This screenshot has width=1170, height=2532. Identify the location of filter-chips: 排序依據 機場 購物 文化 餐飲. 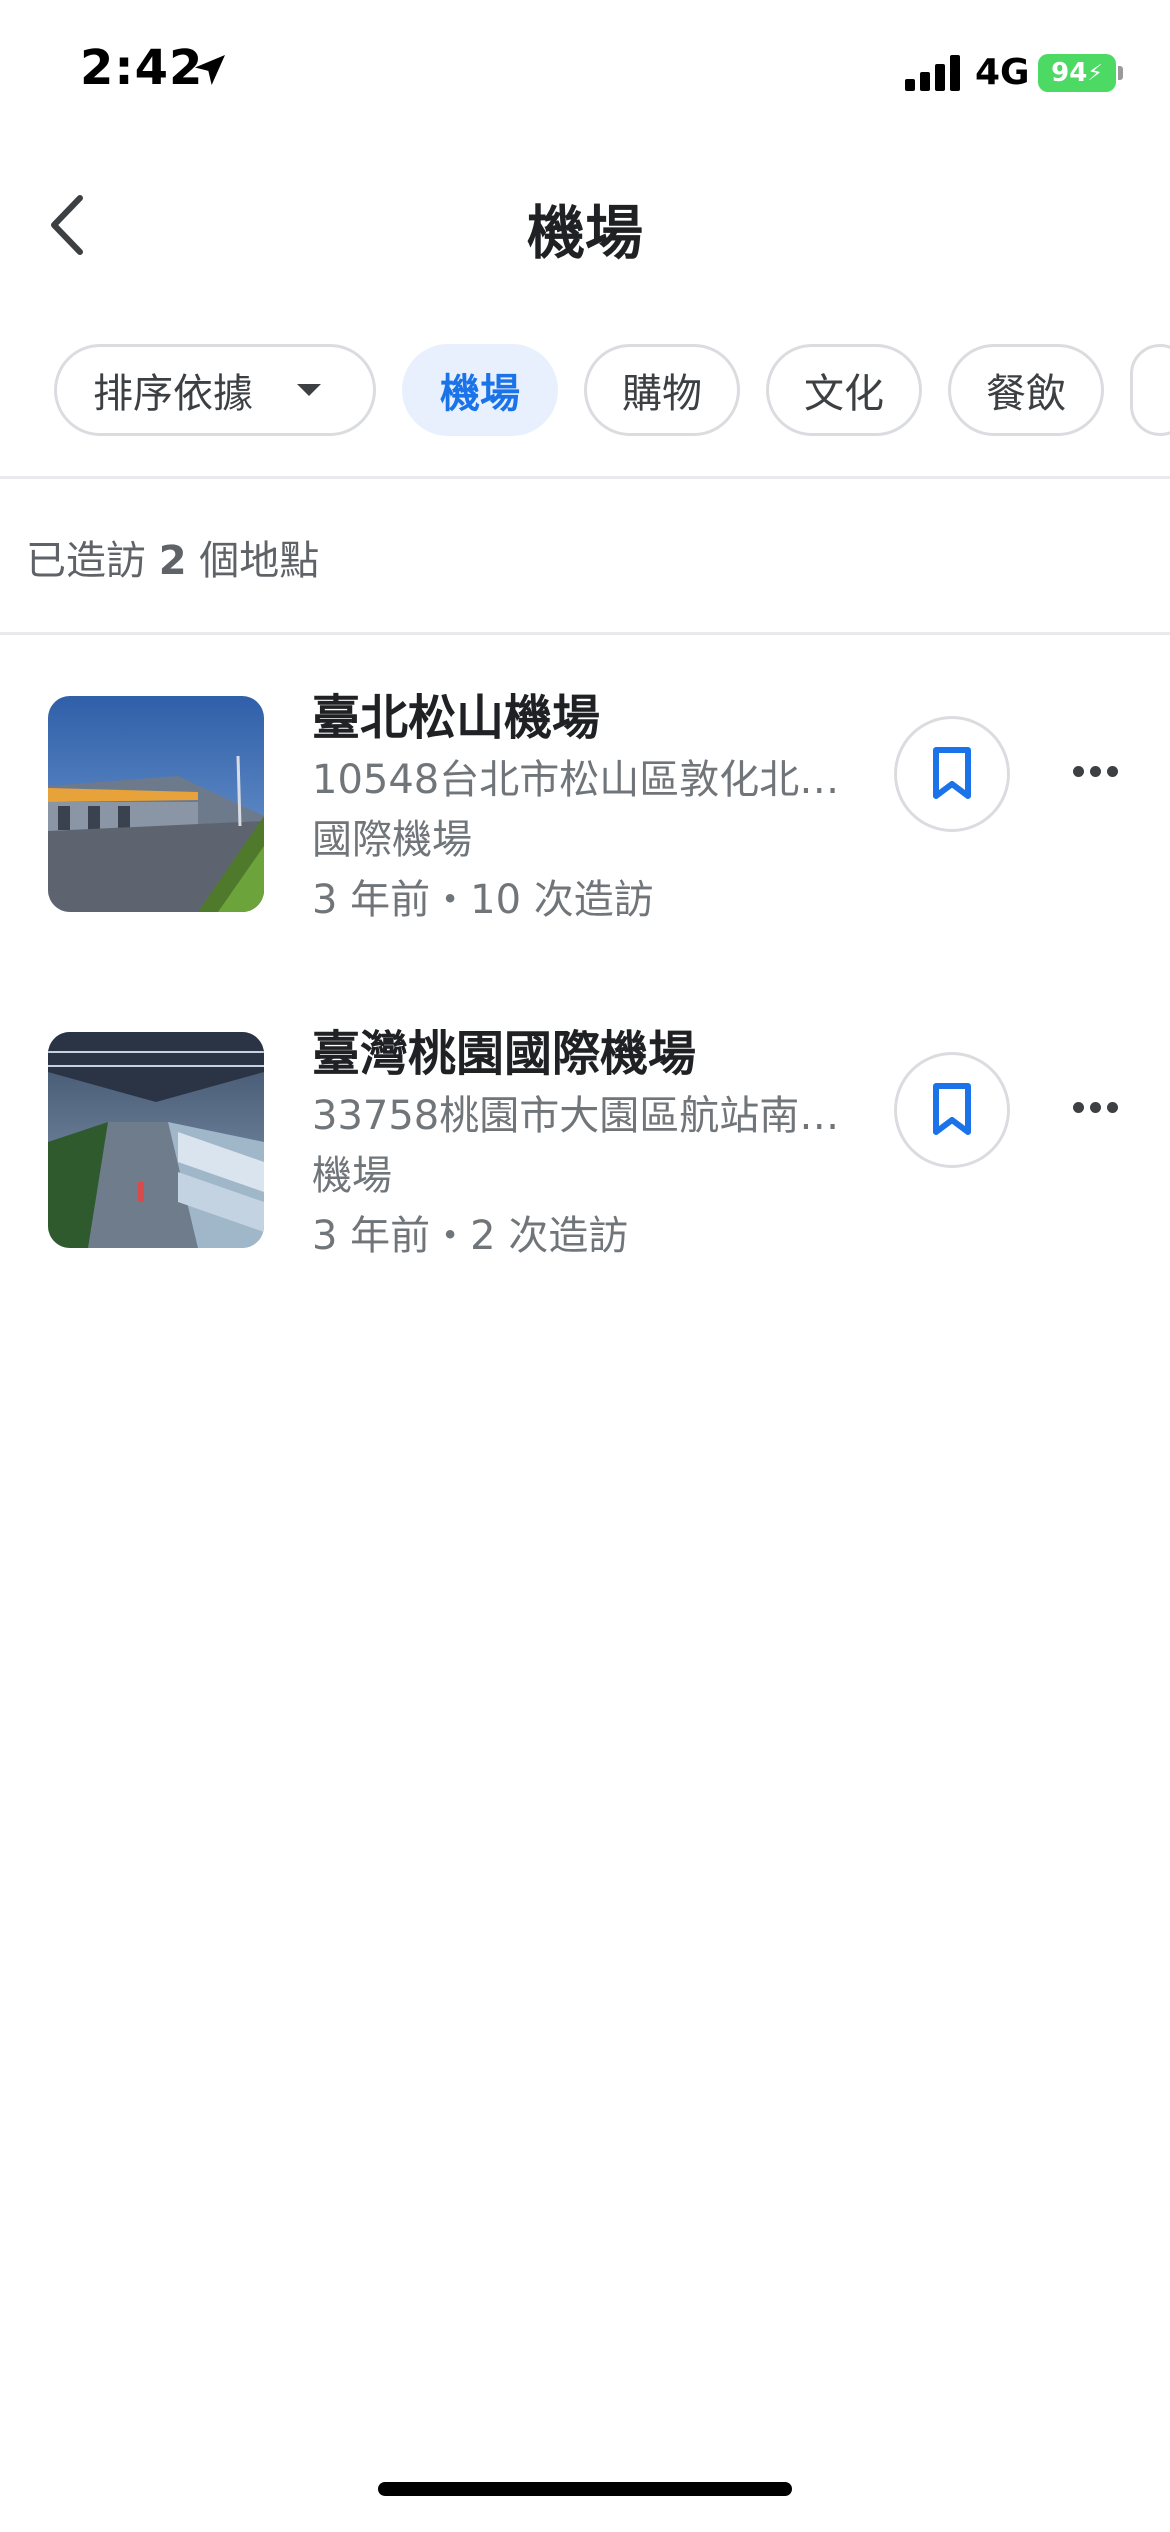
(612, 392).